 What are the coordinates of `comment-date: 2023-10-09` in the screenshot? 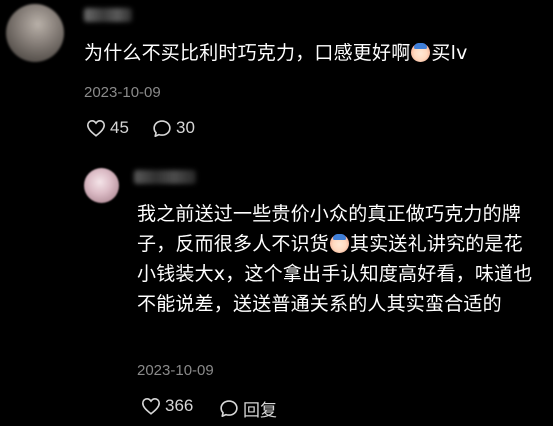 It's located at (122, 92).